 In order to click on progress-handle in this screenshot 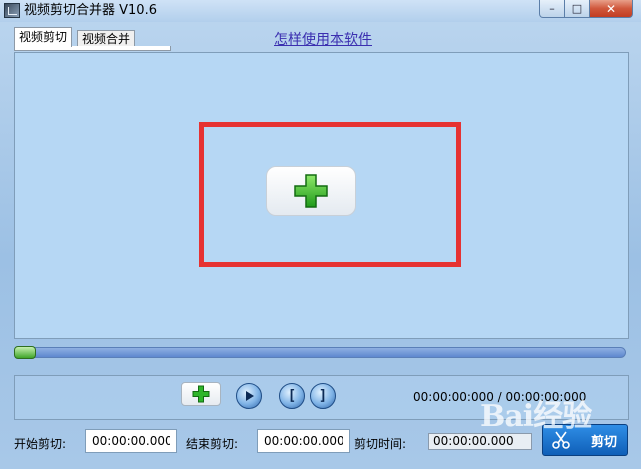, I will do `click(25, 352)`.